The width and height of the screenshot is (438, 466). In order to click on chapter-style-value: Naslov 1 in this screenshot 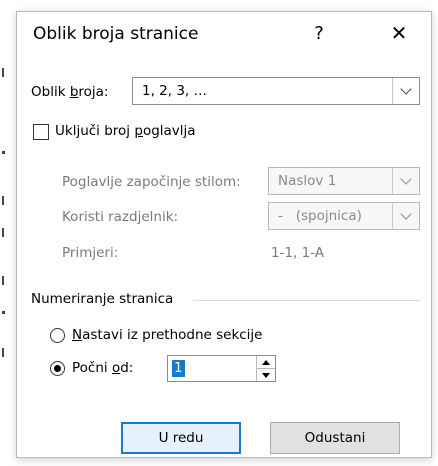, I will do `click(307, 181)`.